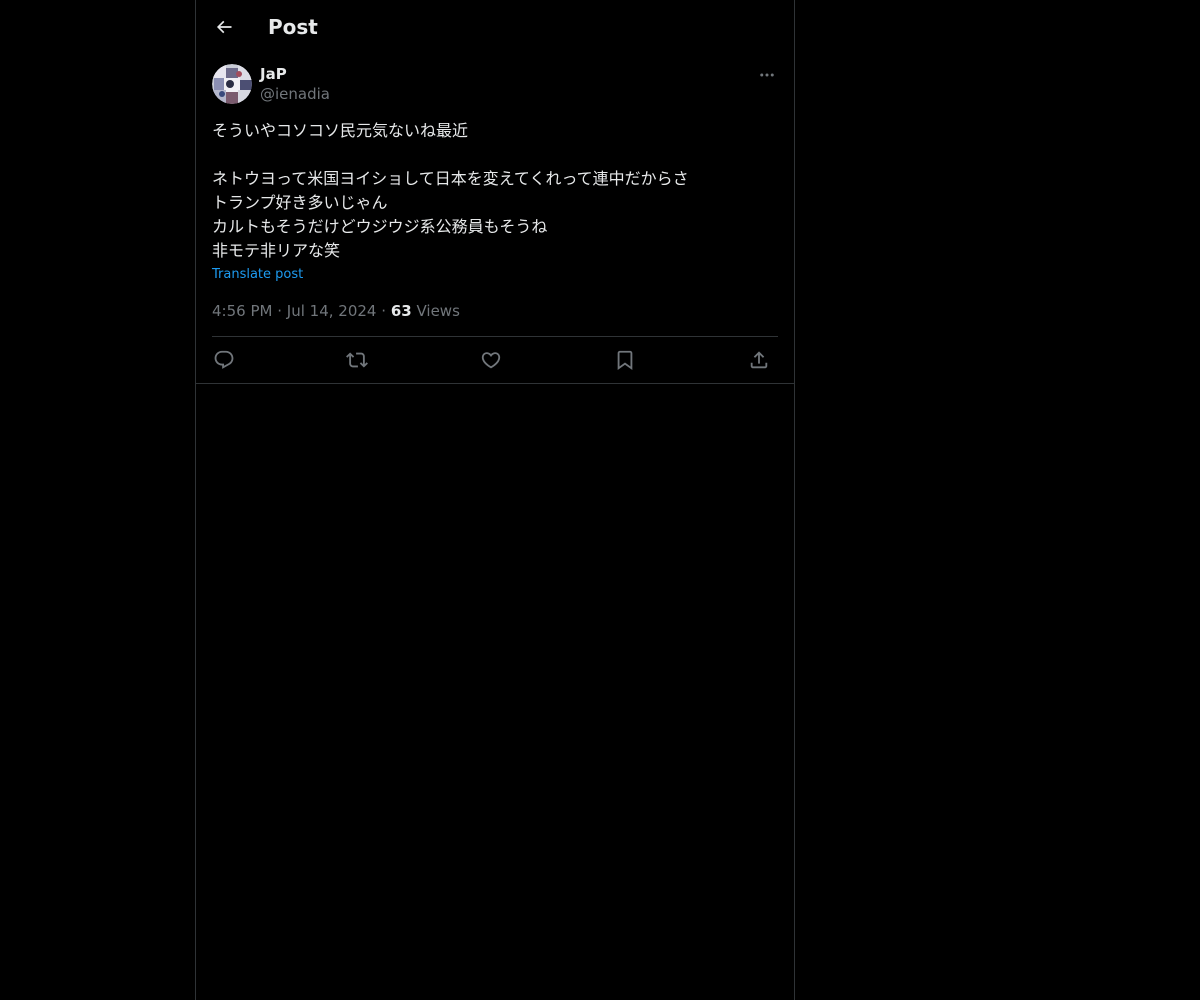  What do you see at coordinates (495, 383) in the screenshot?
I see `divider` at bounding box center [495, 383].